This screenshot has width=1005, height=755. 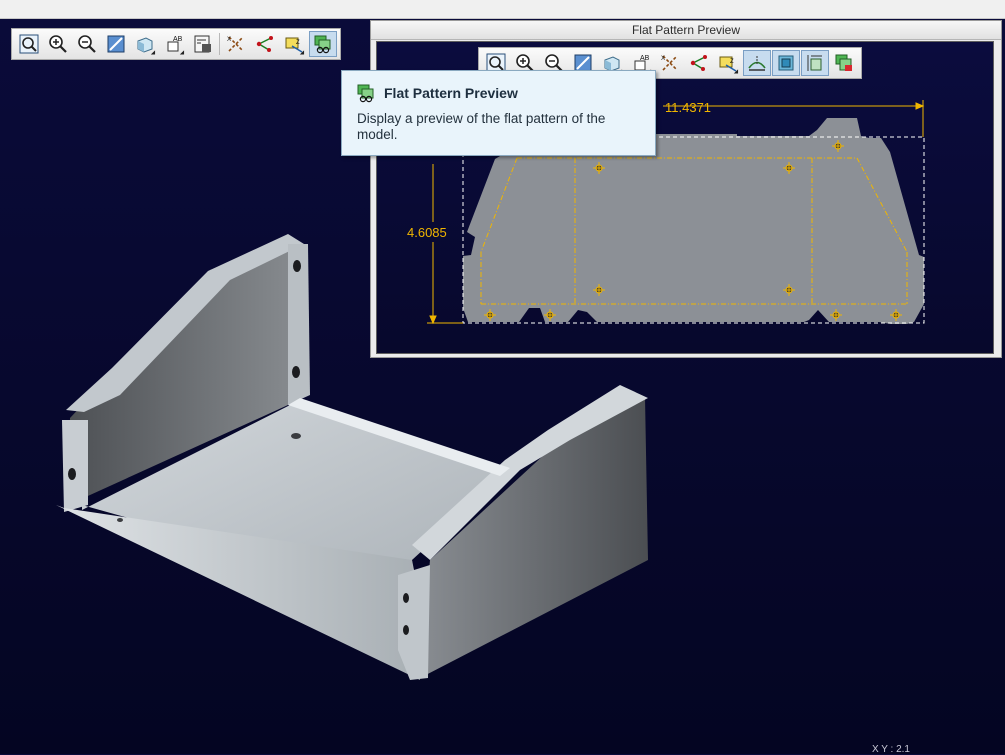 I want to click on overlay-icon, so click(x=786, y=63).